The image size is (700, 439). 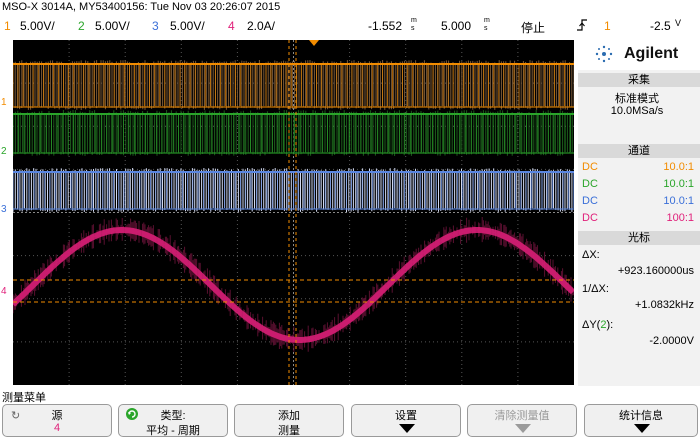 What do you see at coordinates (639, 151) in the screenshot?
I see `channels-header: 通道` at bounding box center [639, 151].